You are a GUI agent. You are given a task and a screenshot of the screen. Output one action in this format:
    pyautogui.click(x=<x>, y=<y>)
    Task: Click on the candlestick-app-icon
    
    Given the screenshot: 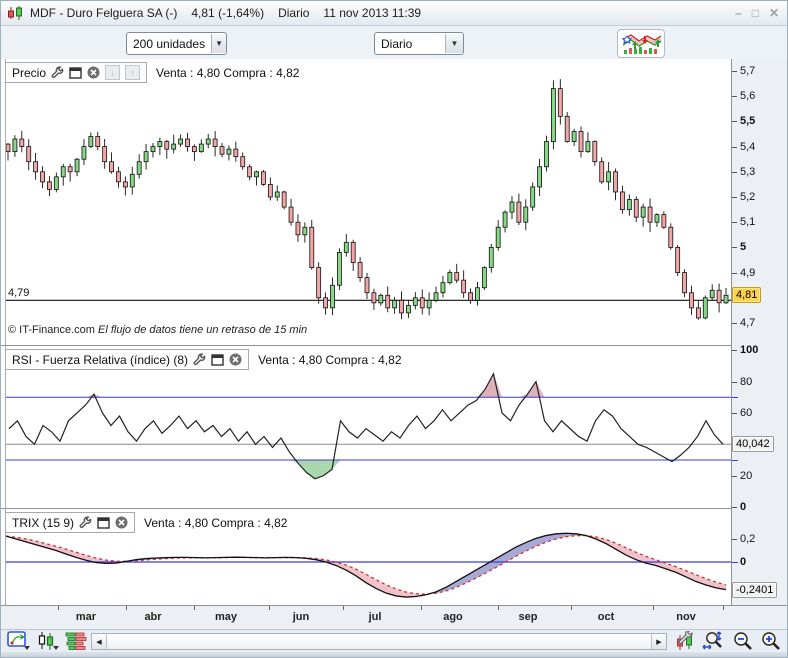 What is the action you would take?
    pyautogui.click(x=15, y=13)
    